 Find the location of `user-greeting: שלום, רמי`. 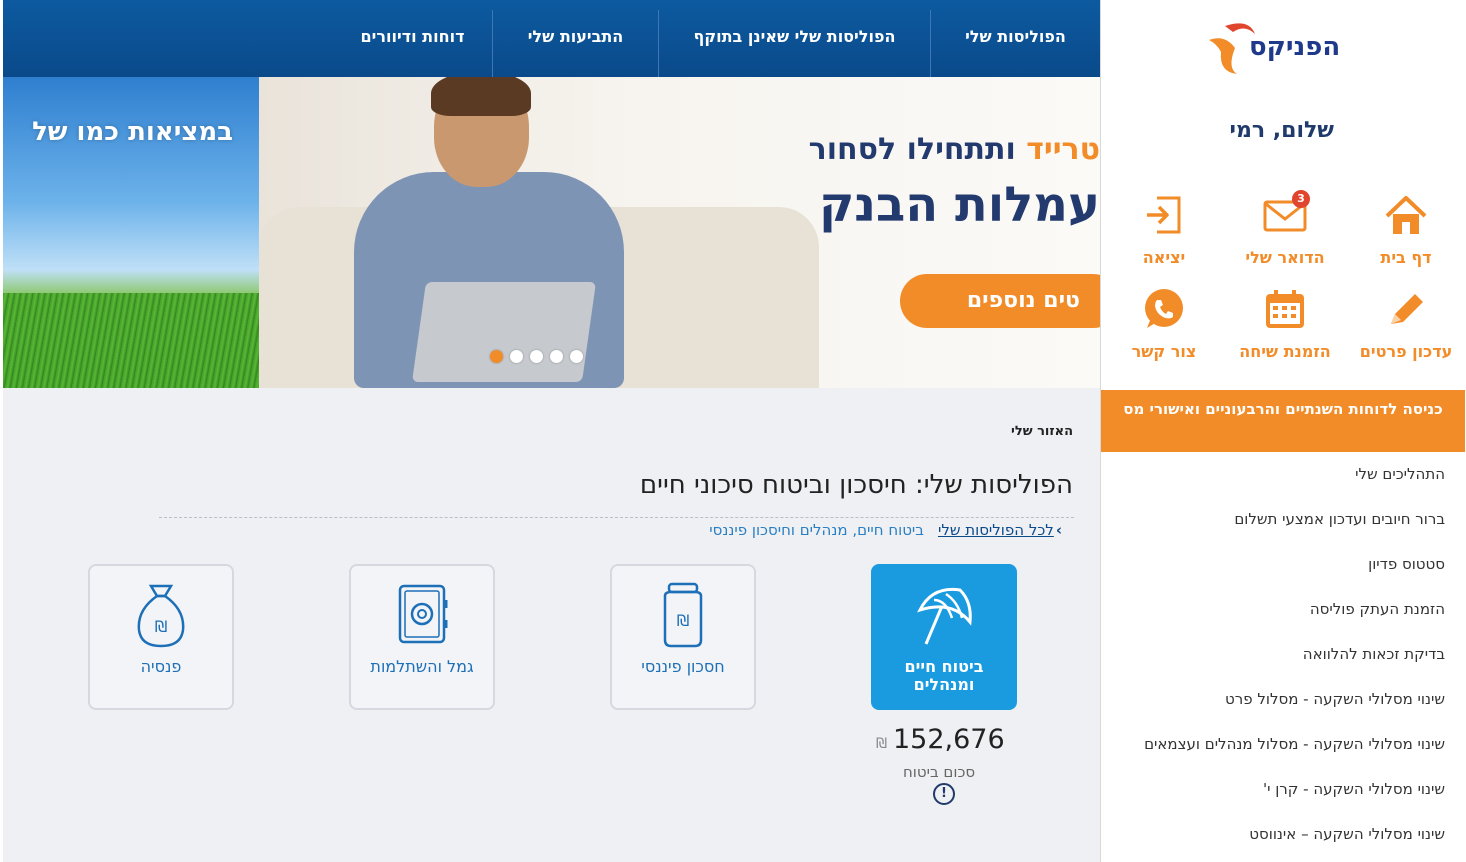

user-greeting: שלום, רמי is located at coordinates (1281, 130).